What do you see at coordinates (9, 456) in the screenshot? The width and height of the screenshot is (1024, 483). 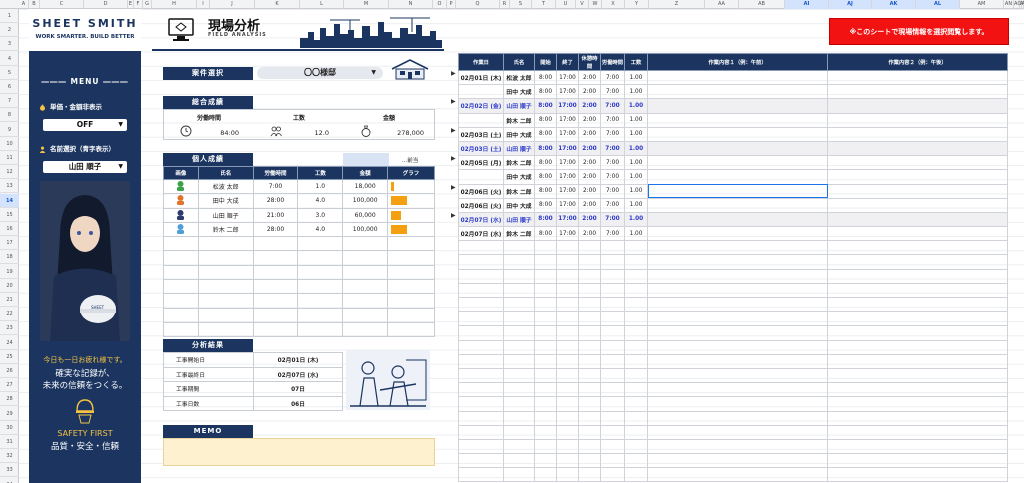 I see `row-header-32: 32` at bounding box center [9, 456].